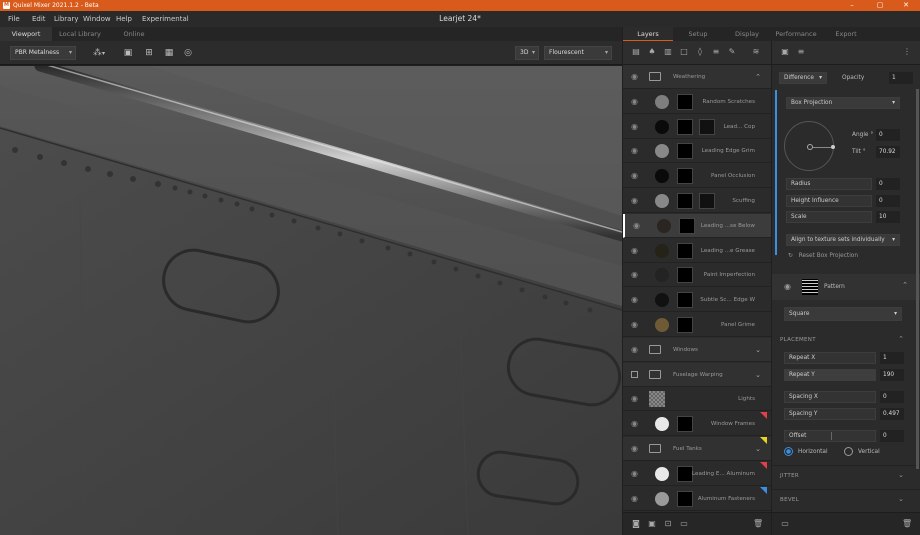 The height and width of the screenshot is (535, 920). Describe the element at coordinates (907, 52) in the screenshot. I see `more-icon: ⋮` at that location.